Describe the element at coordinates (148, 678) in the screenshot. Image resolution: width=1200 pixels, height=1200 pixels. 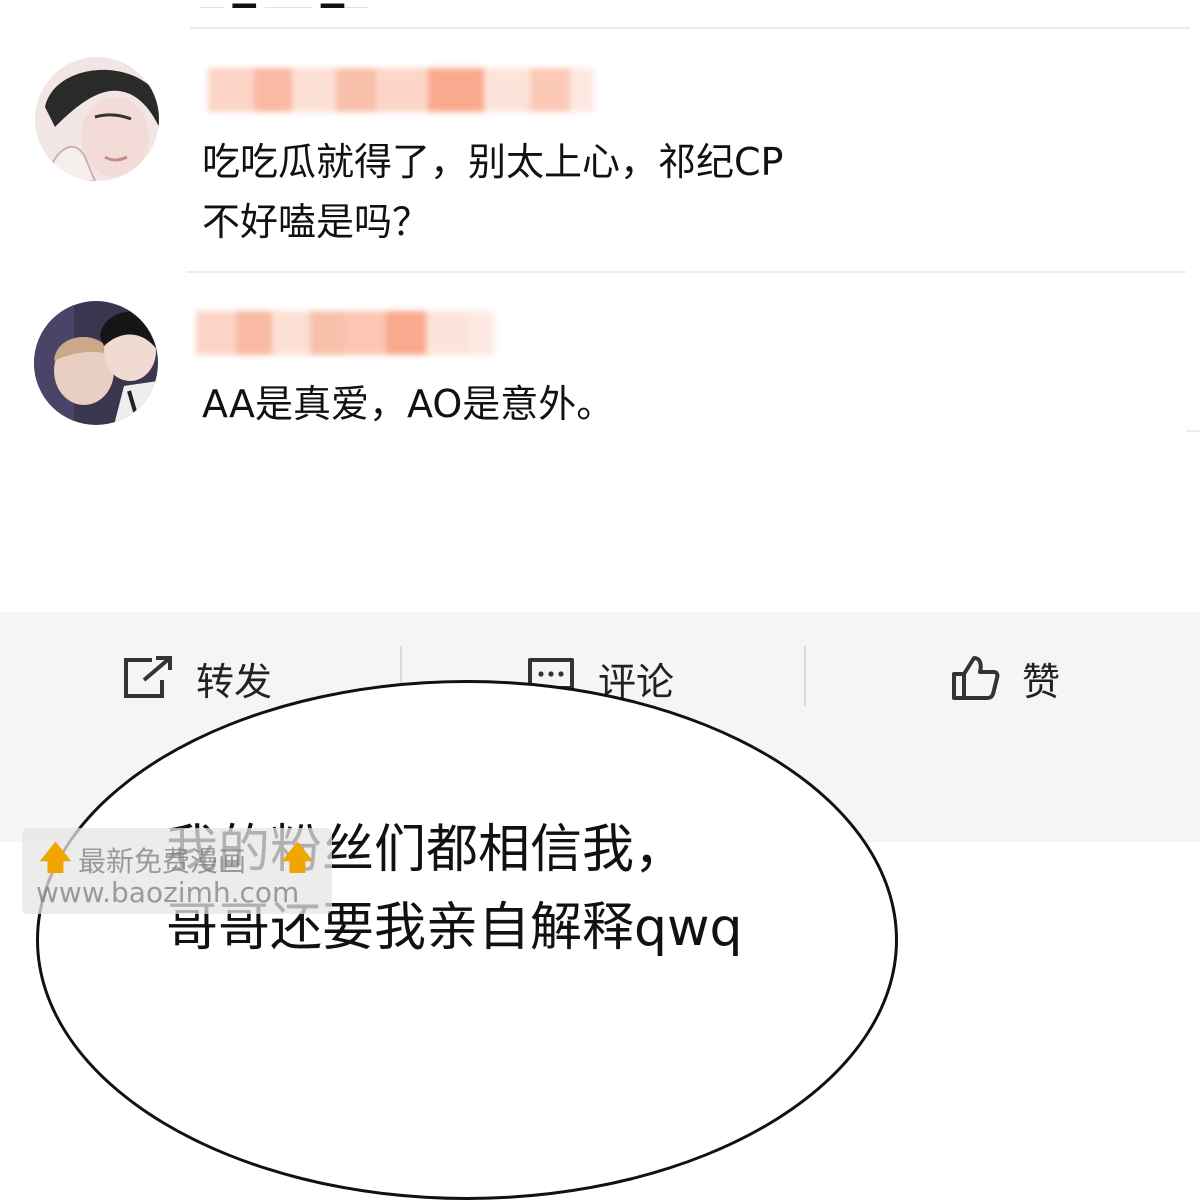
I see `share-icon` at that location.